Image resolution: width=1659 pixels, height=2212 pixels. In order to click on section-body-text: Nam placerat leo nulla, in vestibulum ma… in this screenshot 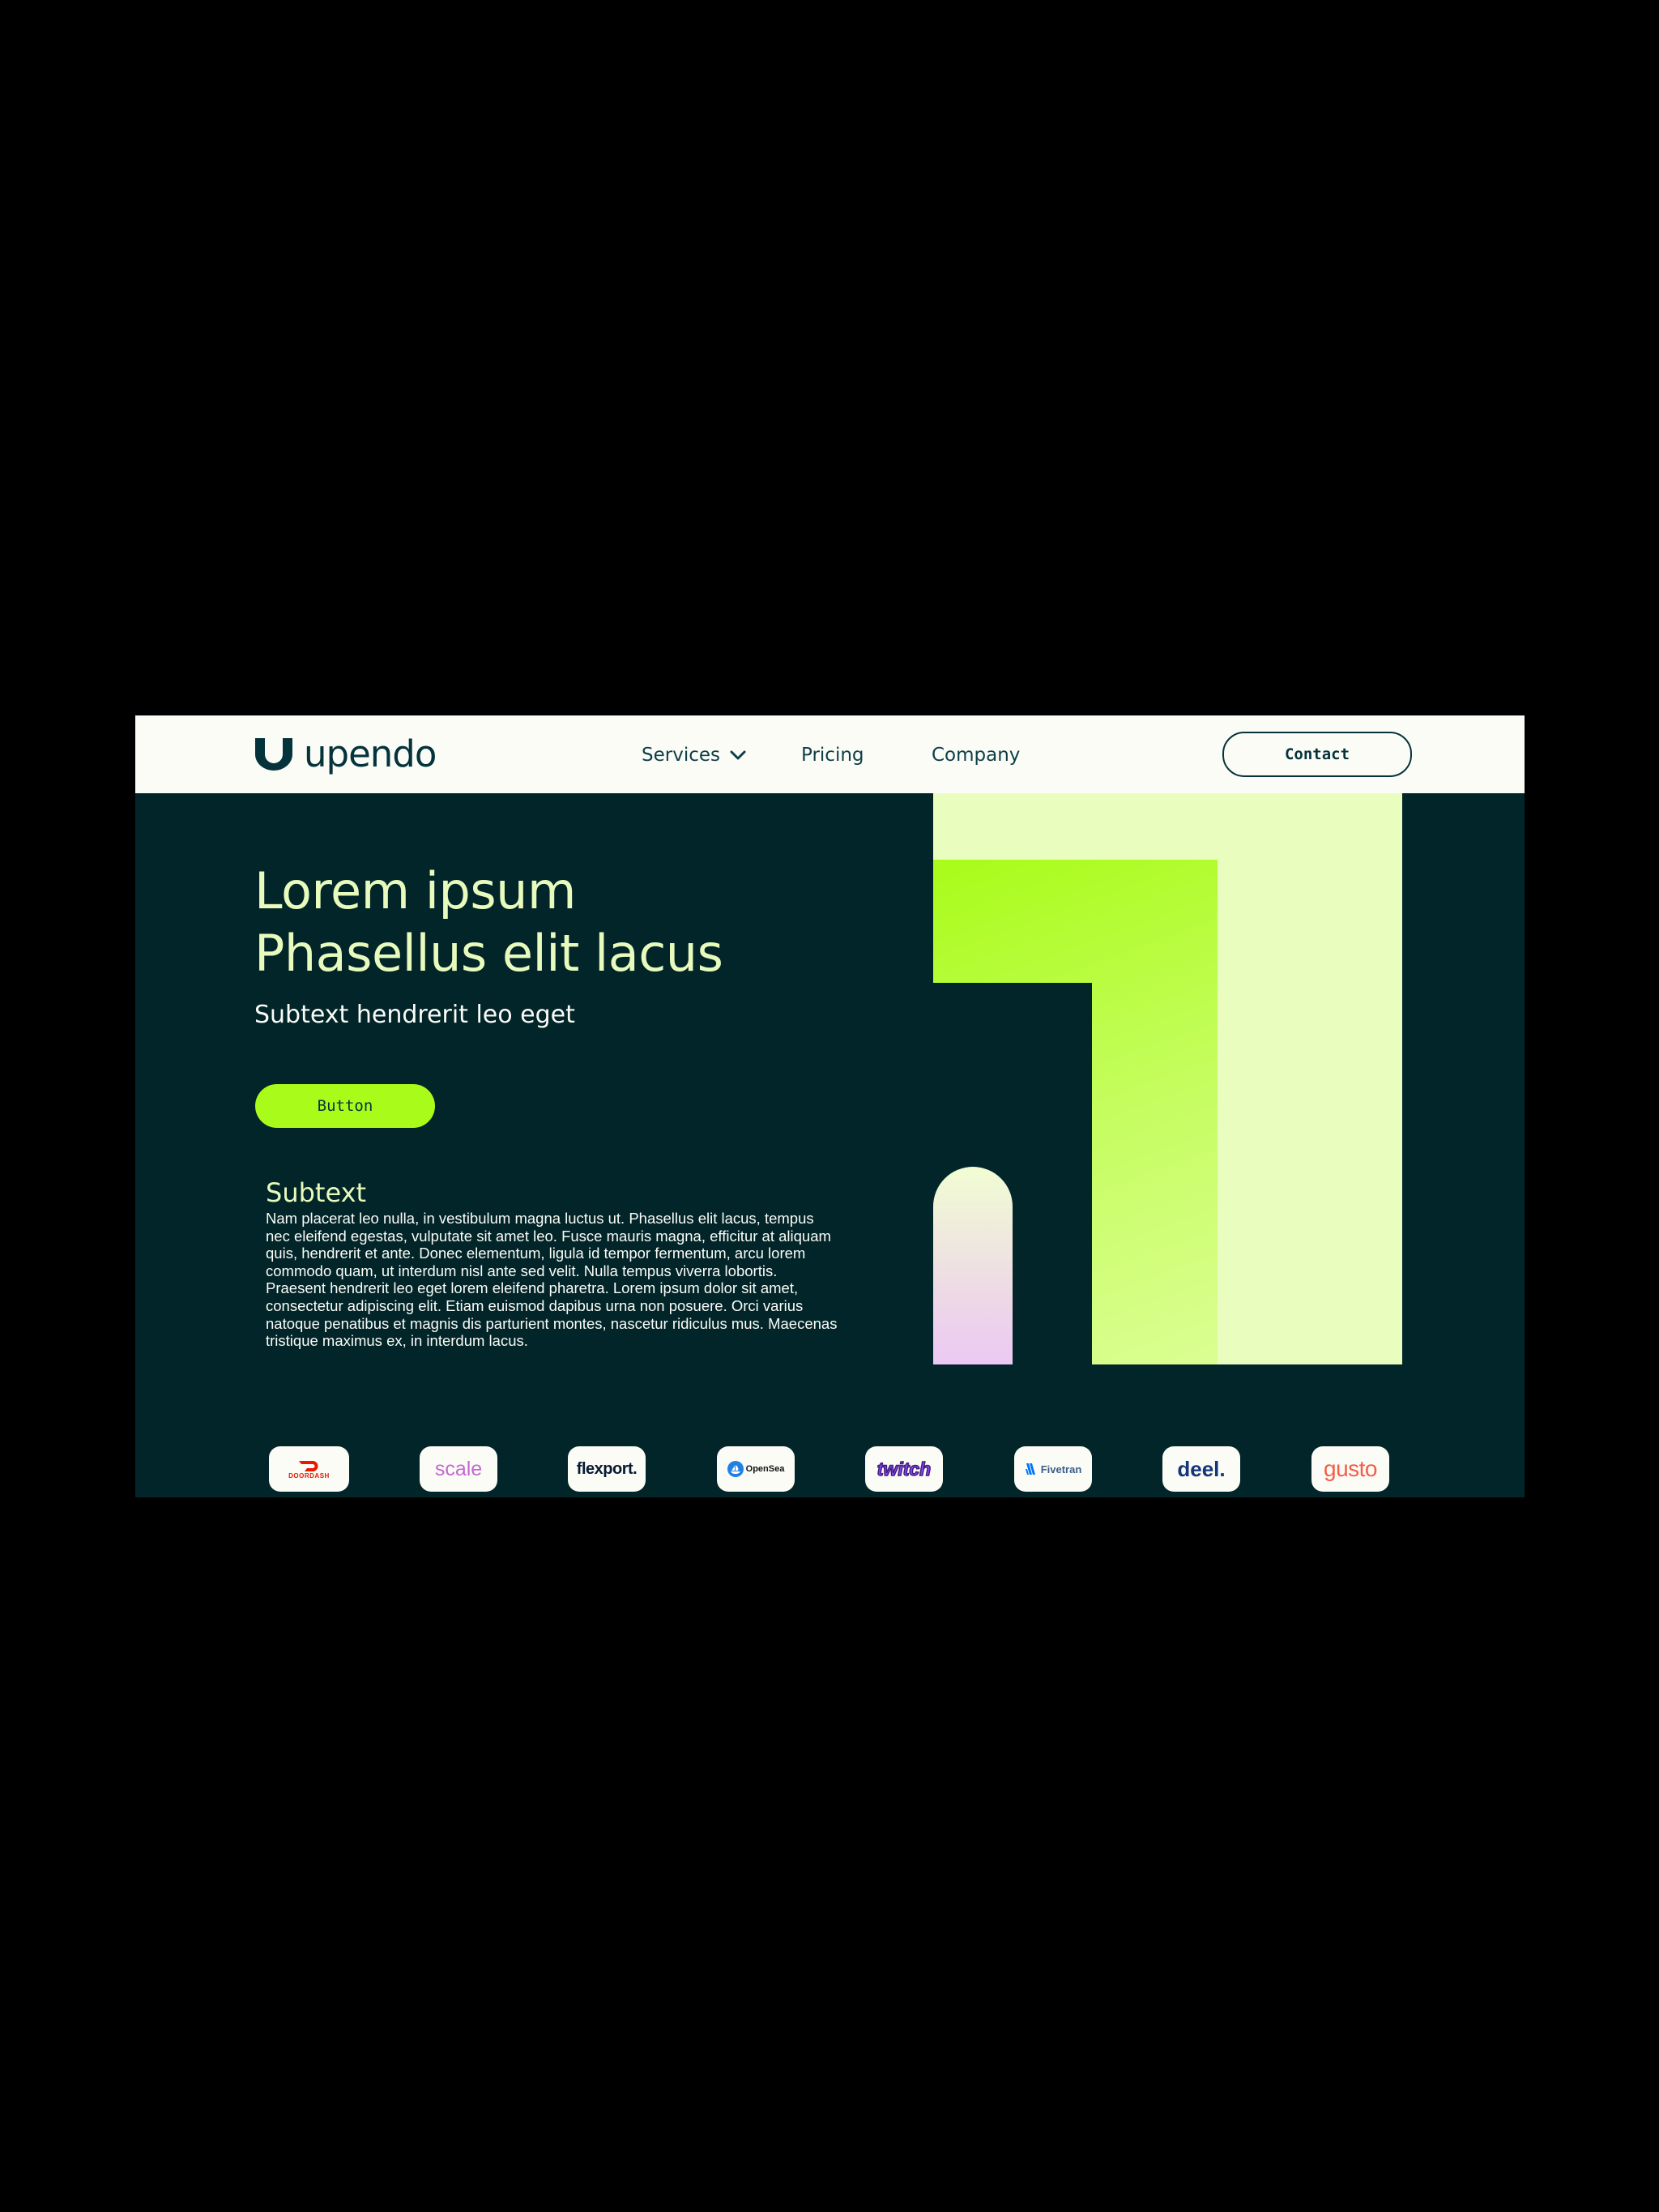, I will do `click(552, 1280)`.